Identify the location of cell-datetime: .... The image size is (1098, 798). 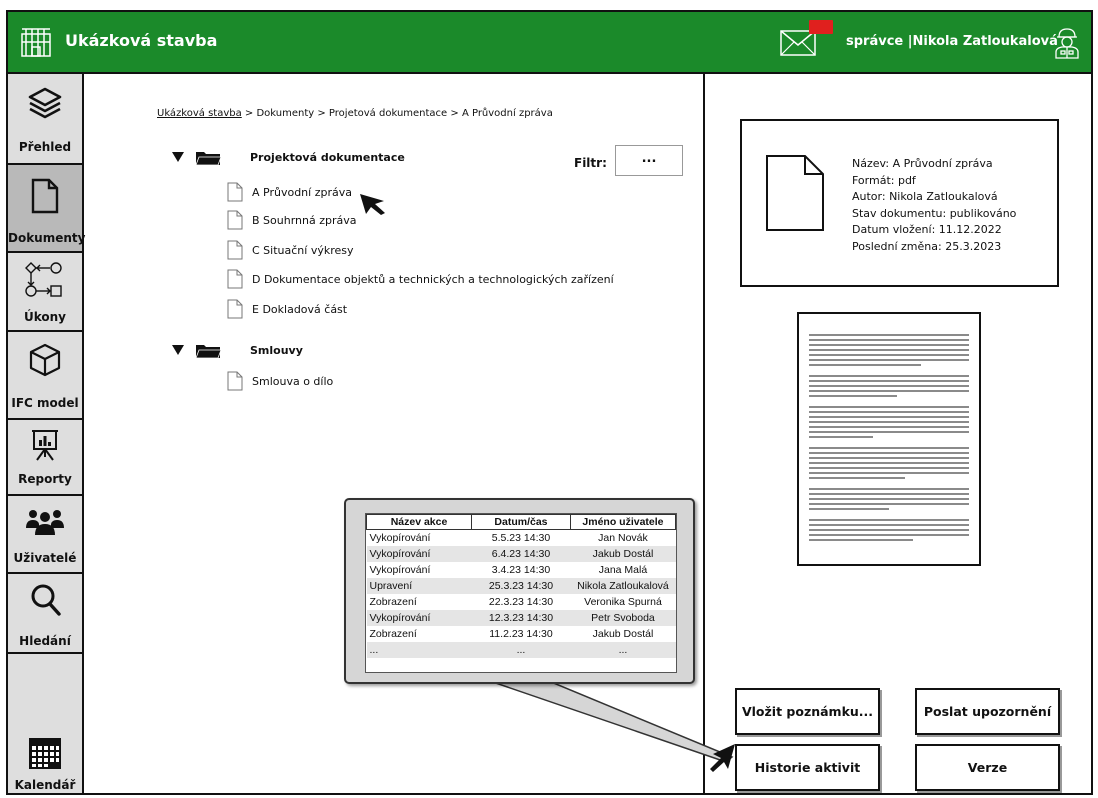
(521, 649).